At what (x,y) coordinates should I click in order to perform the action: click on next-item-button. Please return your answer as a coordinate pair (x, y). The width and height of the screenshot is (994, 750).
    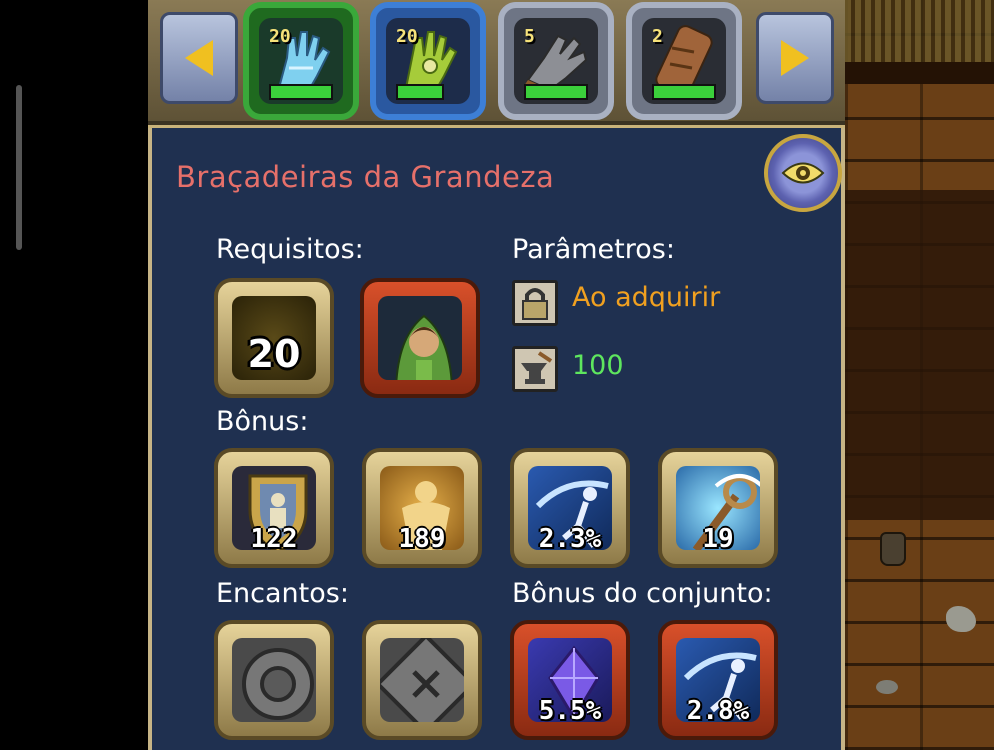
    Looking at the image, I should click on (795, 58).